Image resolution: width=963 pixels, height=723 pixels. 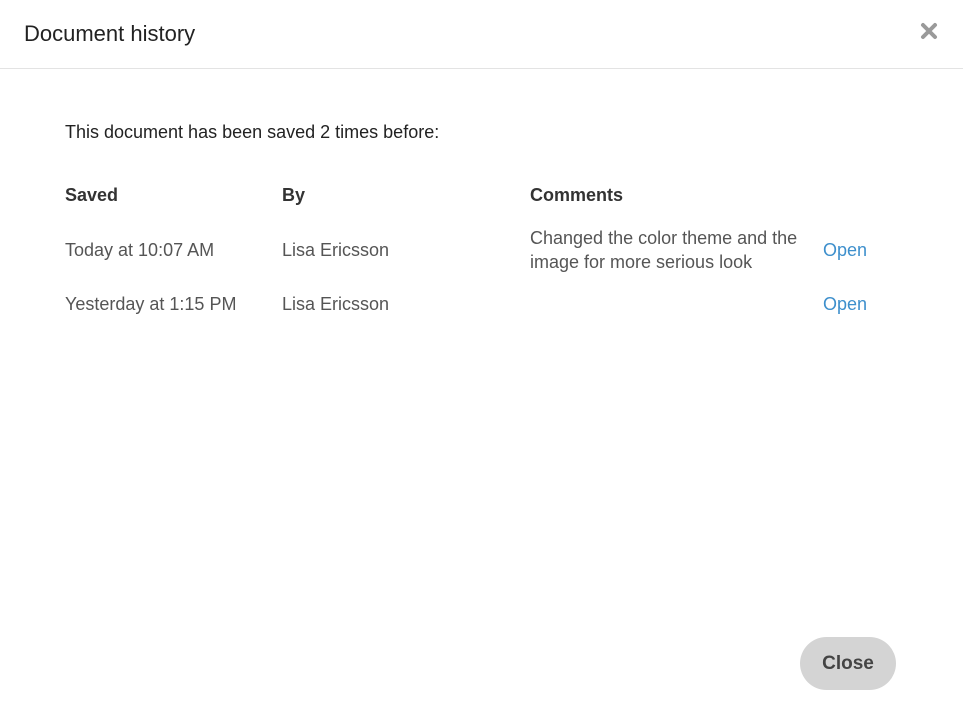 I want to click on dialog-header: Document history, so click(x=481, y=34).